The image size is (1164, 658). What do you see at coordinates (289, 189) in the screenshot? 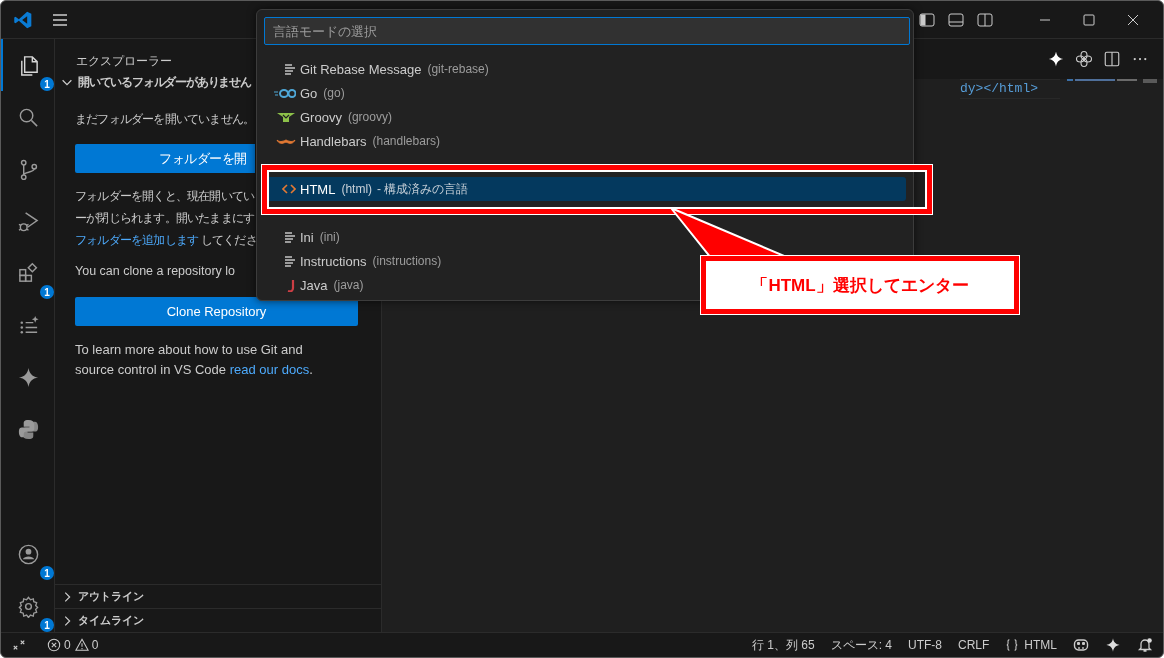
I see `angle-brackets-icon` at bounding box center [289, 189].